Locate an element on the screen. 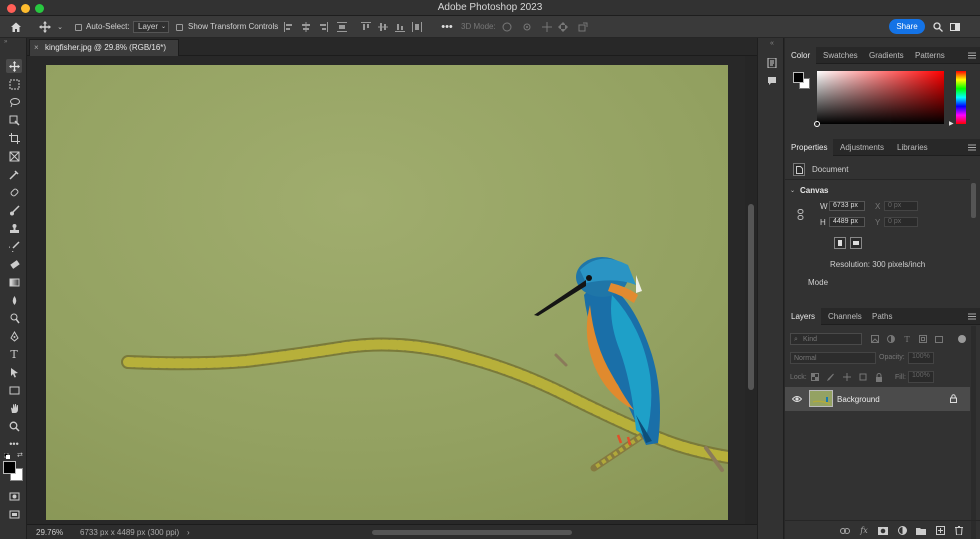 This screenshot has width=980, height=539. new-layer-icon is located at coordinates (940, 530).